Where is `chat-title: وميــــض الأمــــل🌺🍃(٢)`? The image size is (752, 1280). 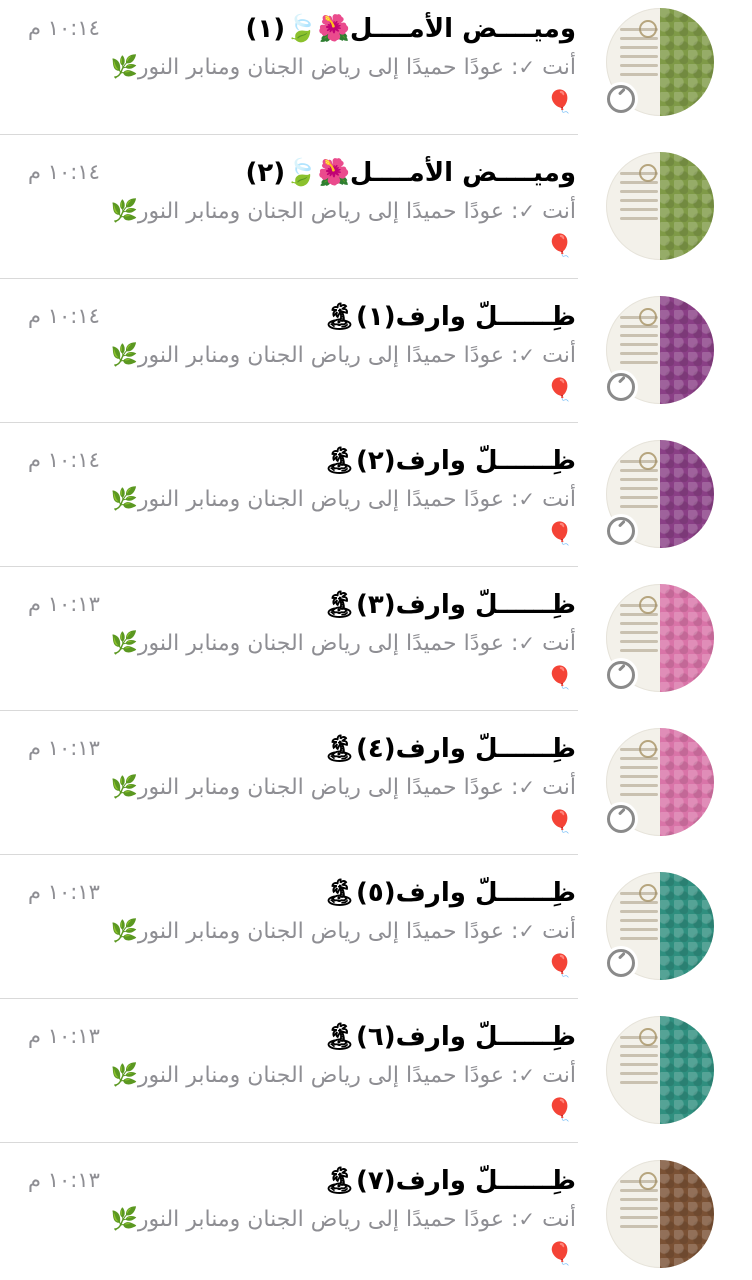
chat-title: وميــــض الأمــــل🌺🍃(٢) is located at coordinates (410, 173).